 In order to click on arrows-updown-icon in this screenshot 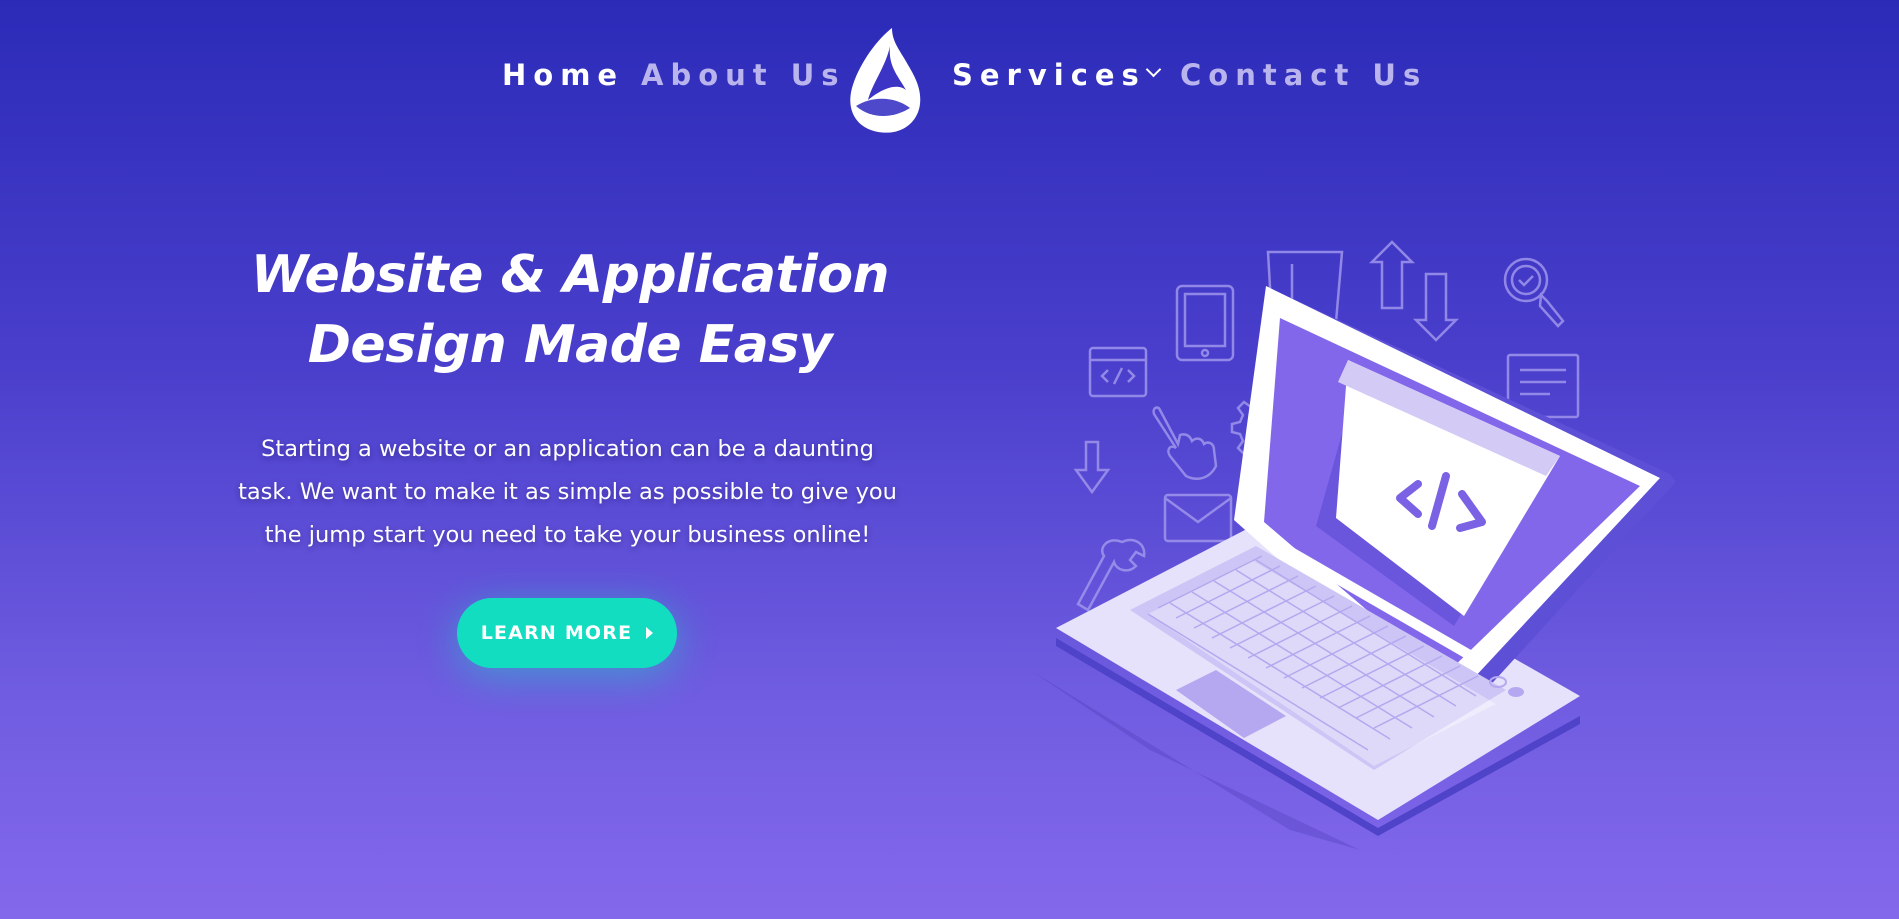, I will do `click(1414, 291)`.